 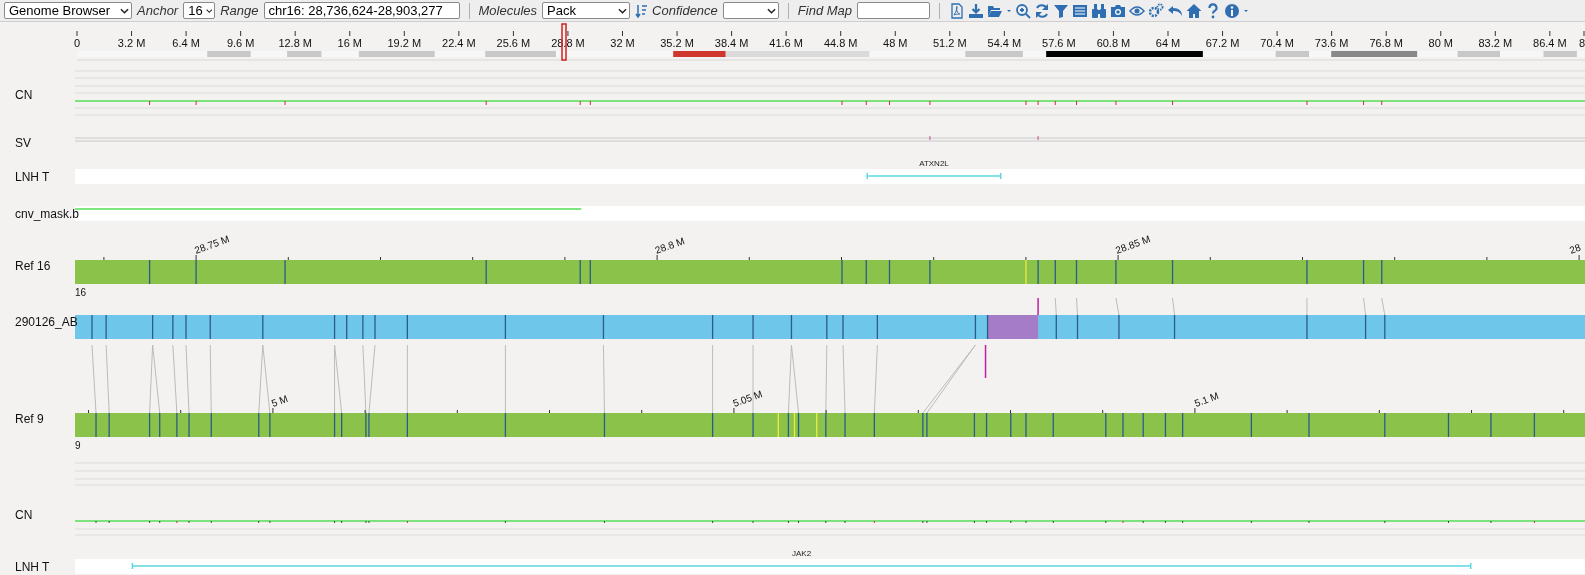 I want to click on axis-tick-label: 54.4 M, so click(x=1004, y=43).